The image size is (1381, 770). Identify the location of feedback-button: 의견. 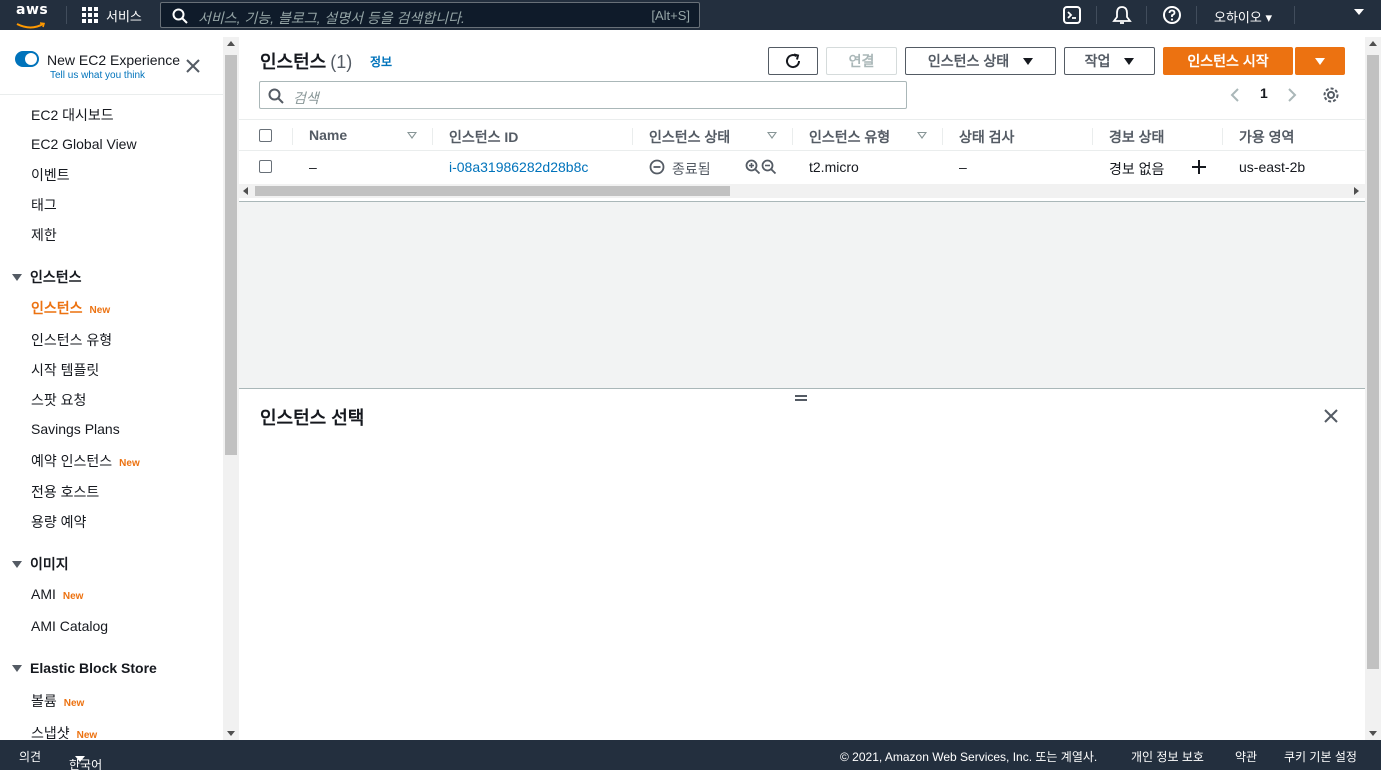
(30, 756).